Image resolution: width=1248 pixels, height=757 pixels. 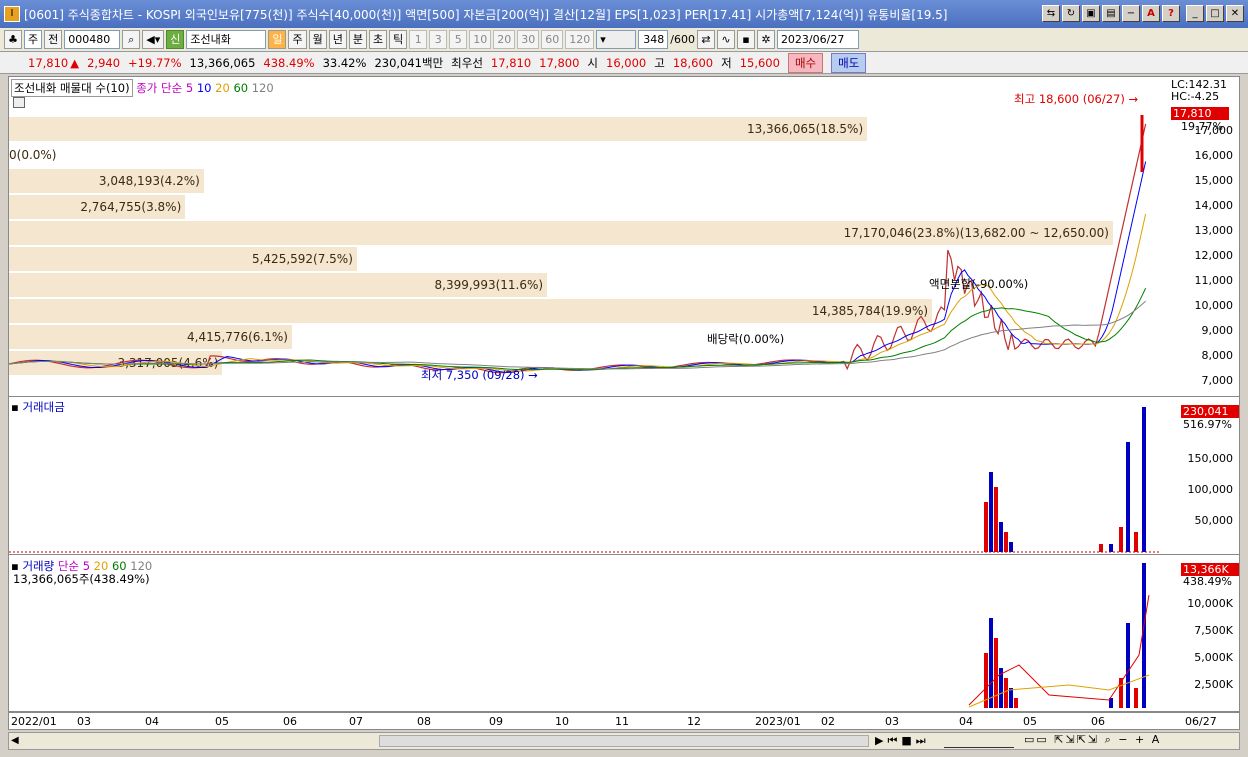 What do you see at coordinates (226, 39) in the screenshot?
I see `stock-name-field: 조선내화` at bounding box center [226, 39].